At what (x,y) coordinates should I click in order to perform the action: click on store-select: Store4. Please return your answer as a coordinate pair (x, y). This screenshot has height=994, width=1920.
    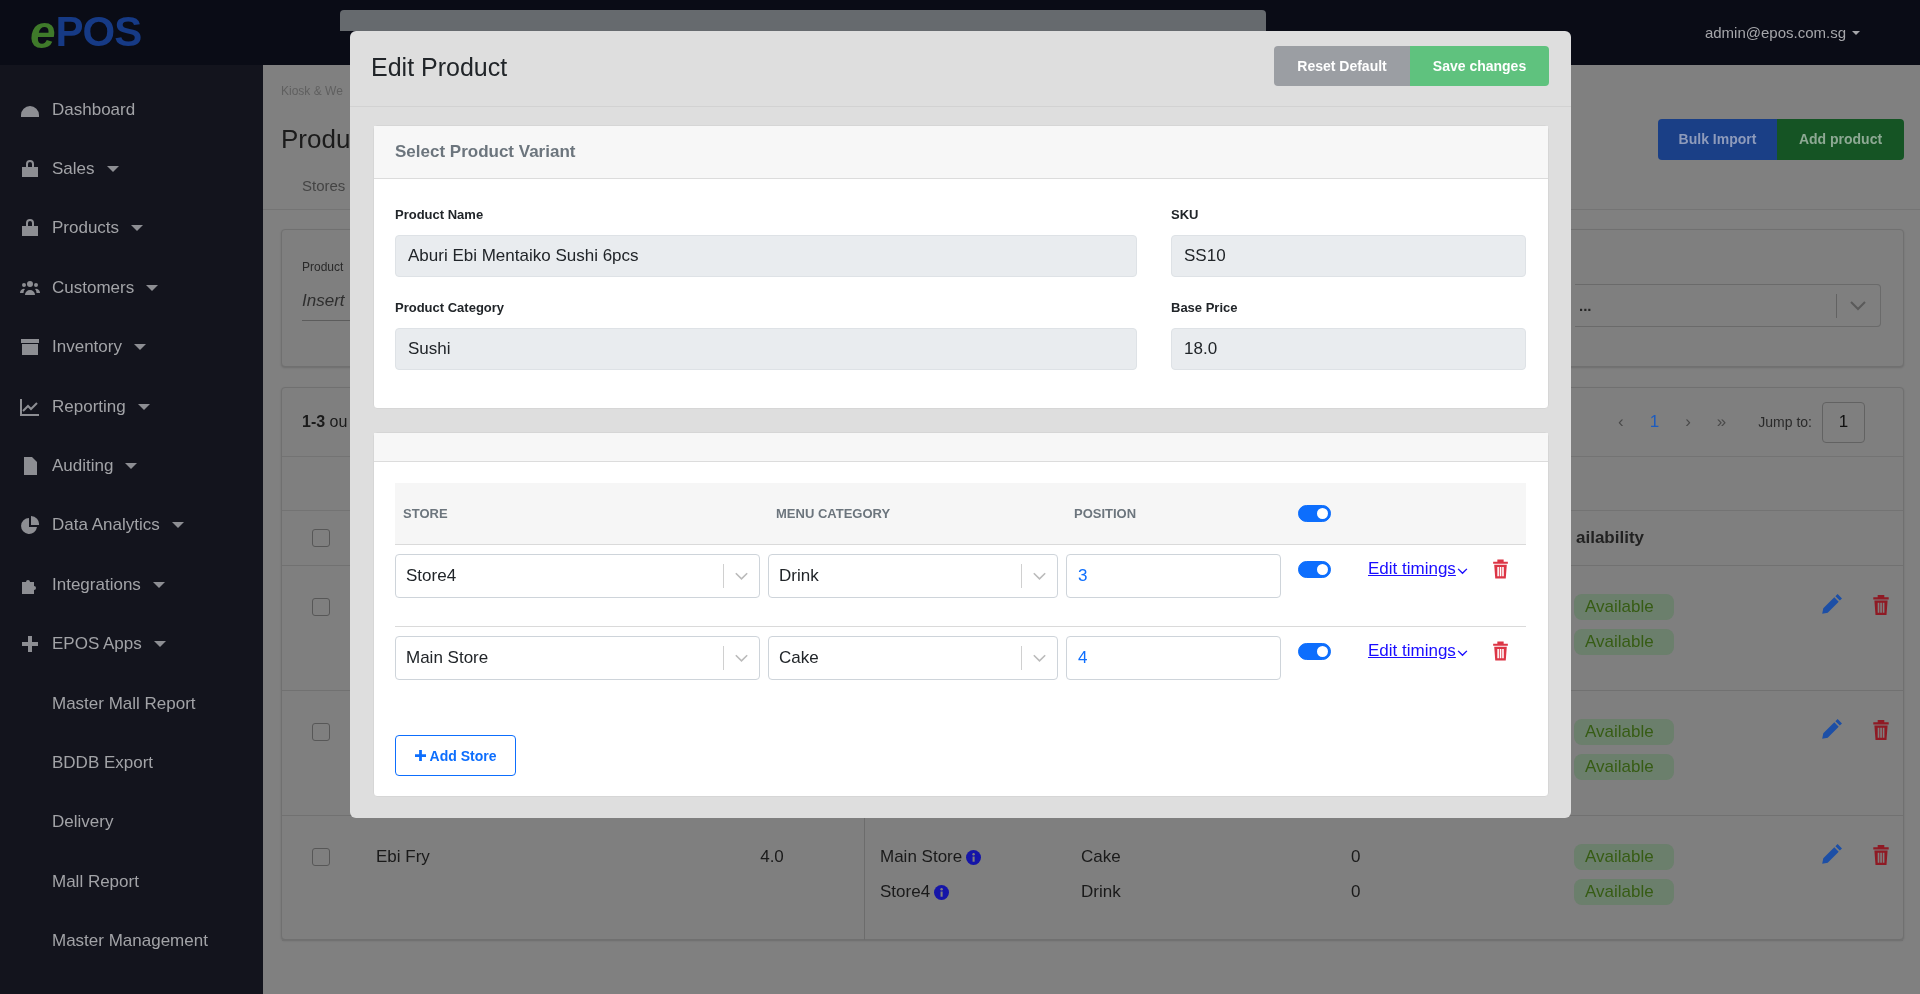
    Looking at the image, I should click on (577, 576).